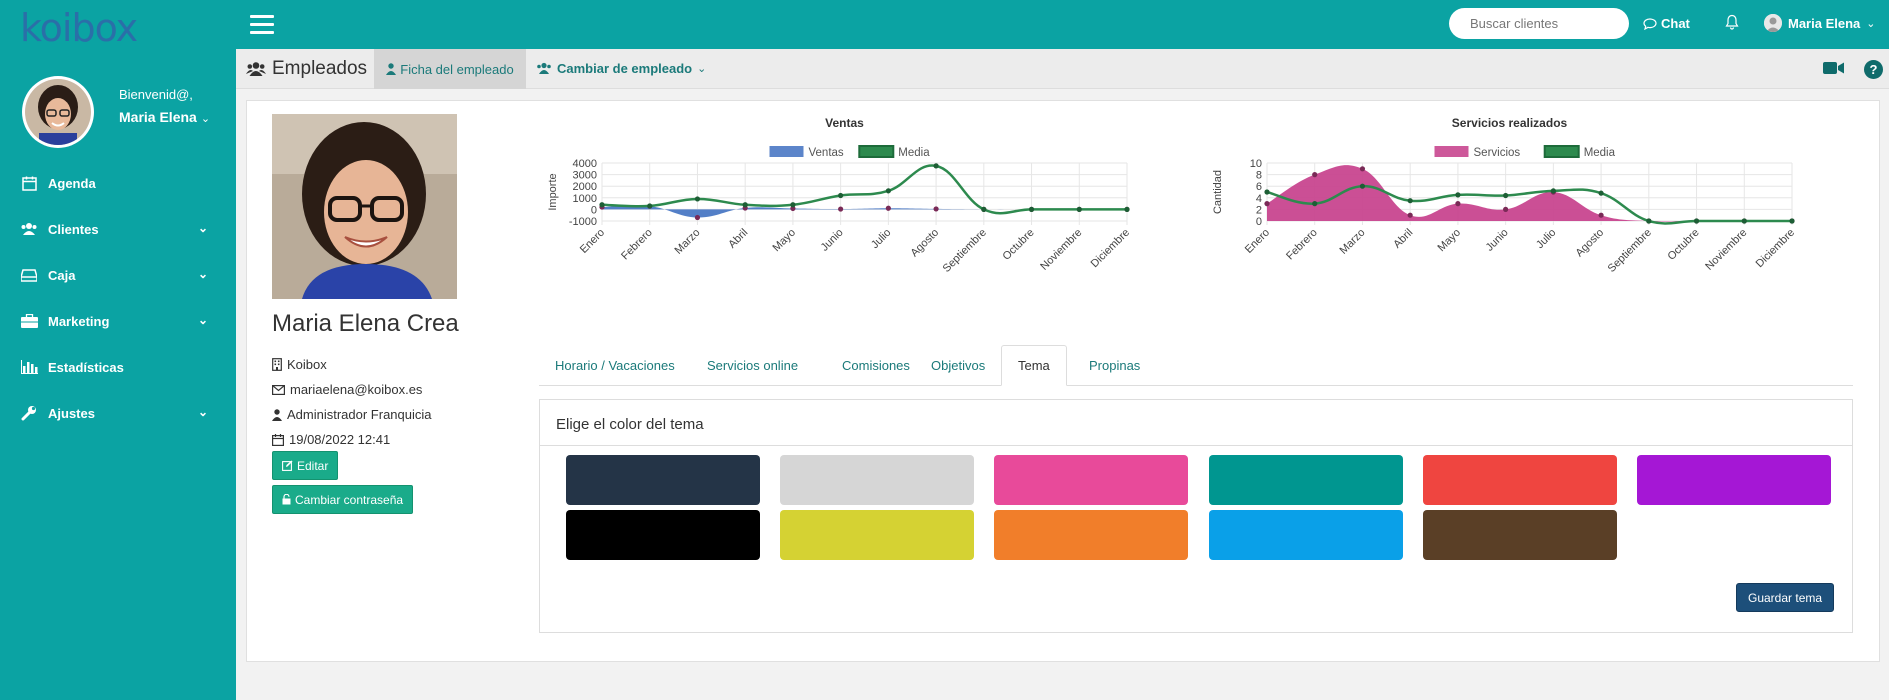 Image resolution: width=1889 pixels, height=700 pixels. Describe the element at coordinates (844, 123) in the screenshot. I see `chart-title: Ventas` at that location.